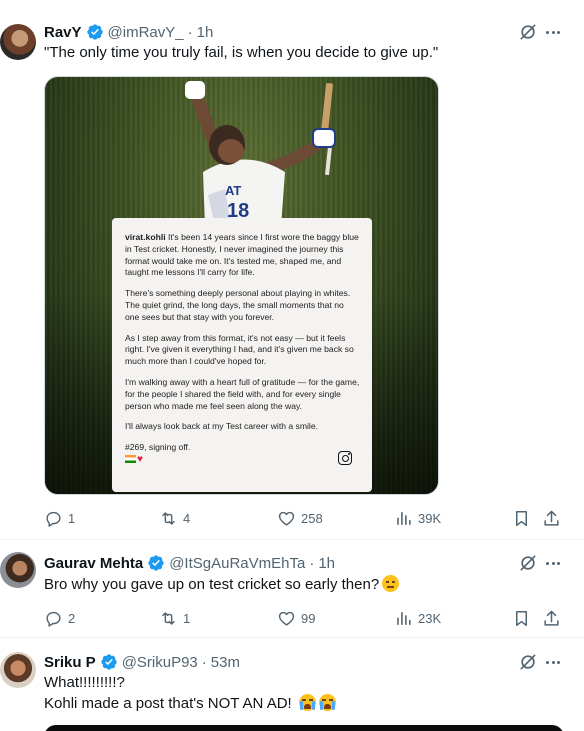  I want to click on reply-button: 1, so click(59, 518).